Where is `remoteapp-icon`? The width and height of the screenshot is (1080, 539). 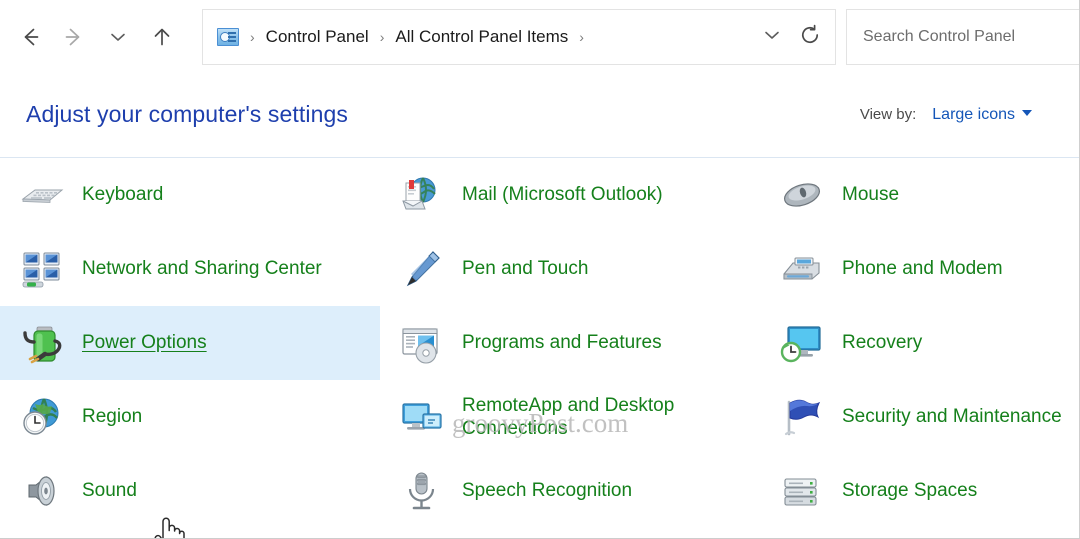
remoteapp-icon is located at coordinates (422, 417).